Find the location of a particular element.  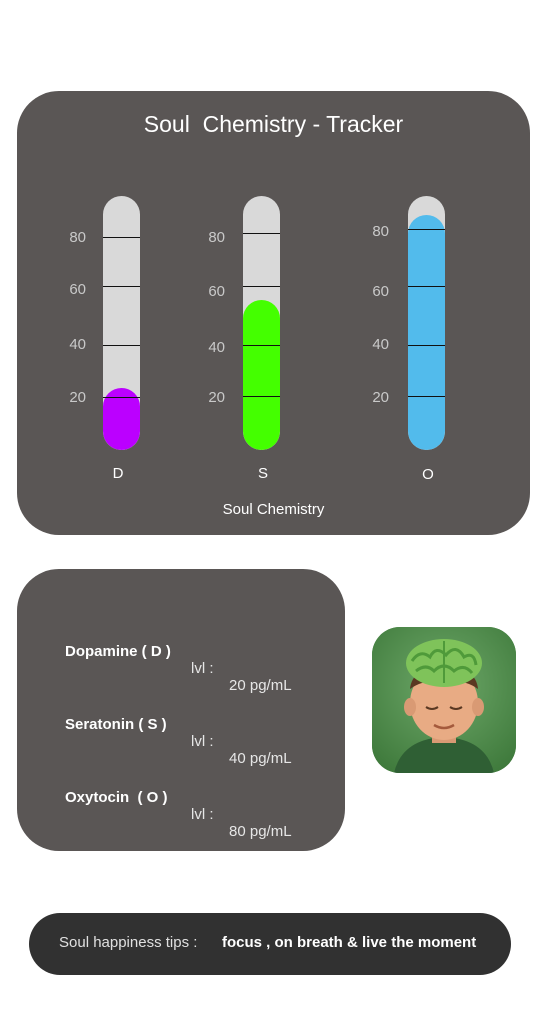

dopamine-label: D is located at coordinates (118, 473).